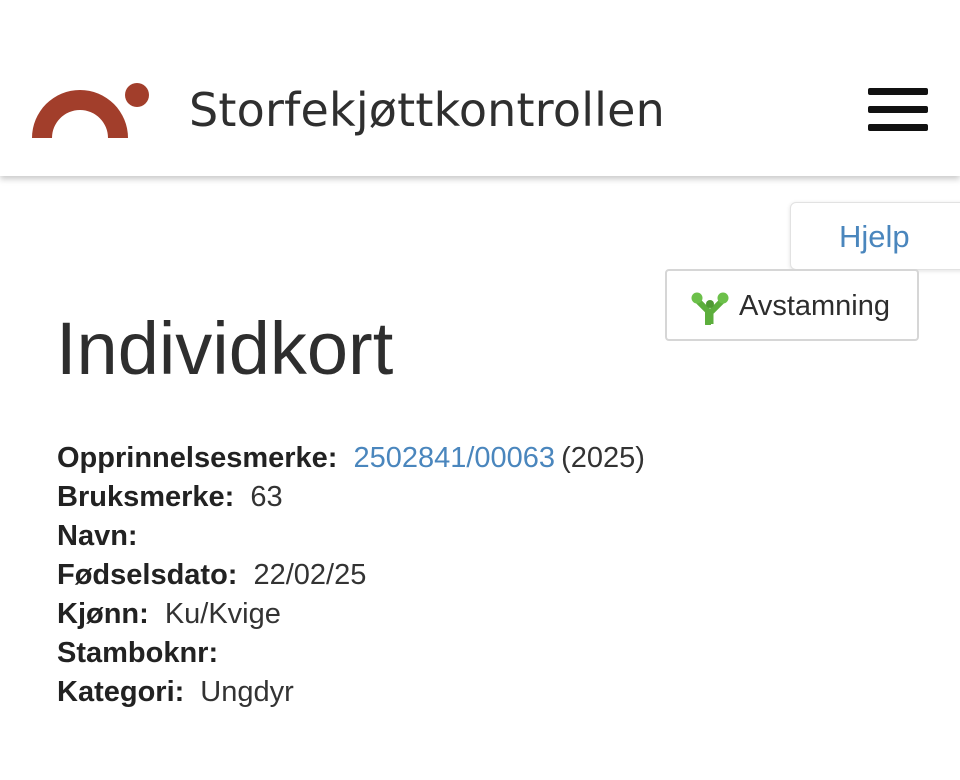  Describe the element at coordinates (103, 614) in the screenshot. I see `sex-label: Kjønn:` at that location.